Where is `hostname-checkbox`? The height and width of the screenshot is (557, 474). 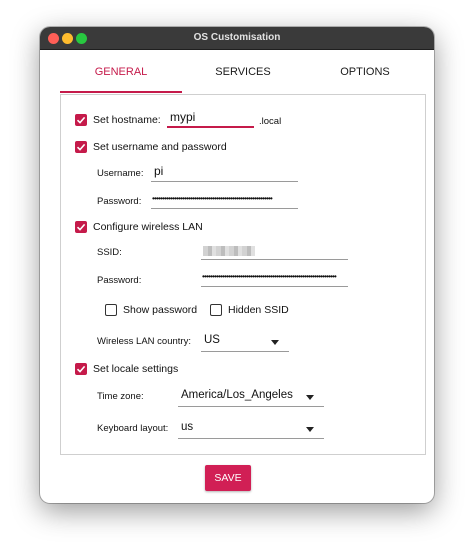
hostname-checkbox is located at coordinates (81, 120).